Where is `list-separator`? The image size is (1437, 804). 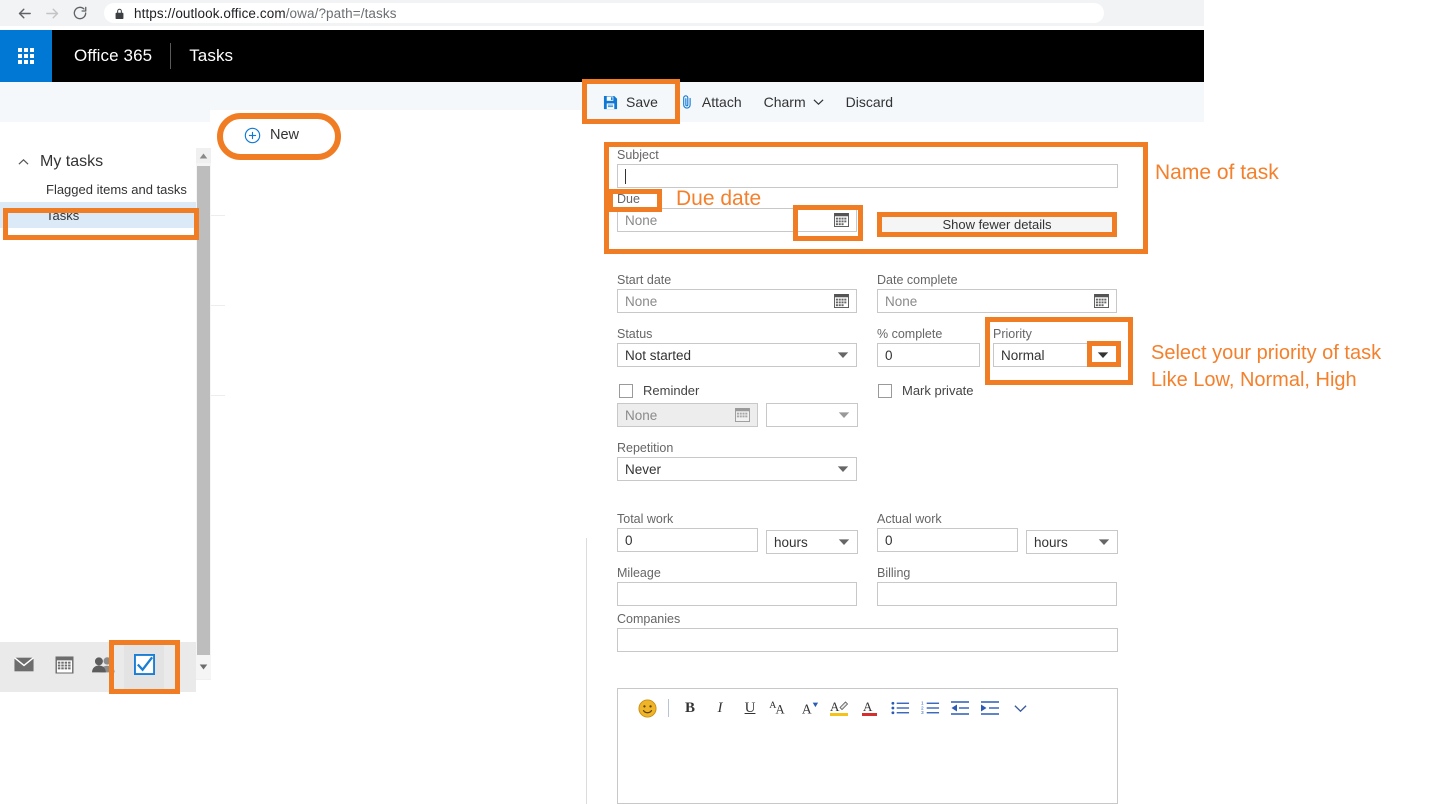
list-separator is located at coordinates (218, 395).